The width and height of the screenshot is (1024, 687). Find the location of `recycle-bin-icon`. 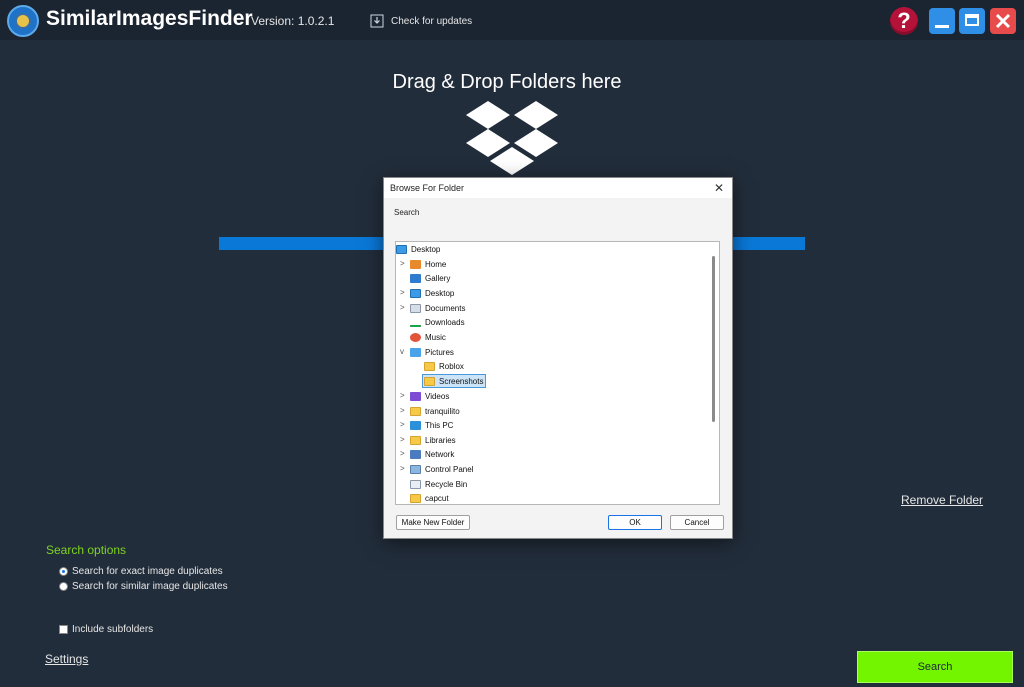

recycle-bin-icon is located at coordinates (415, 484).